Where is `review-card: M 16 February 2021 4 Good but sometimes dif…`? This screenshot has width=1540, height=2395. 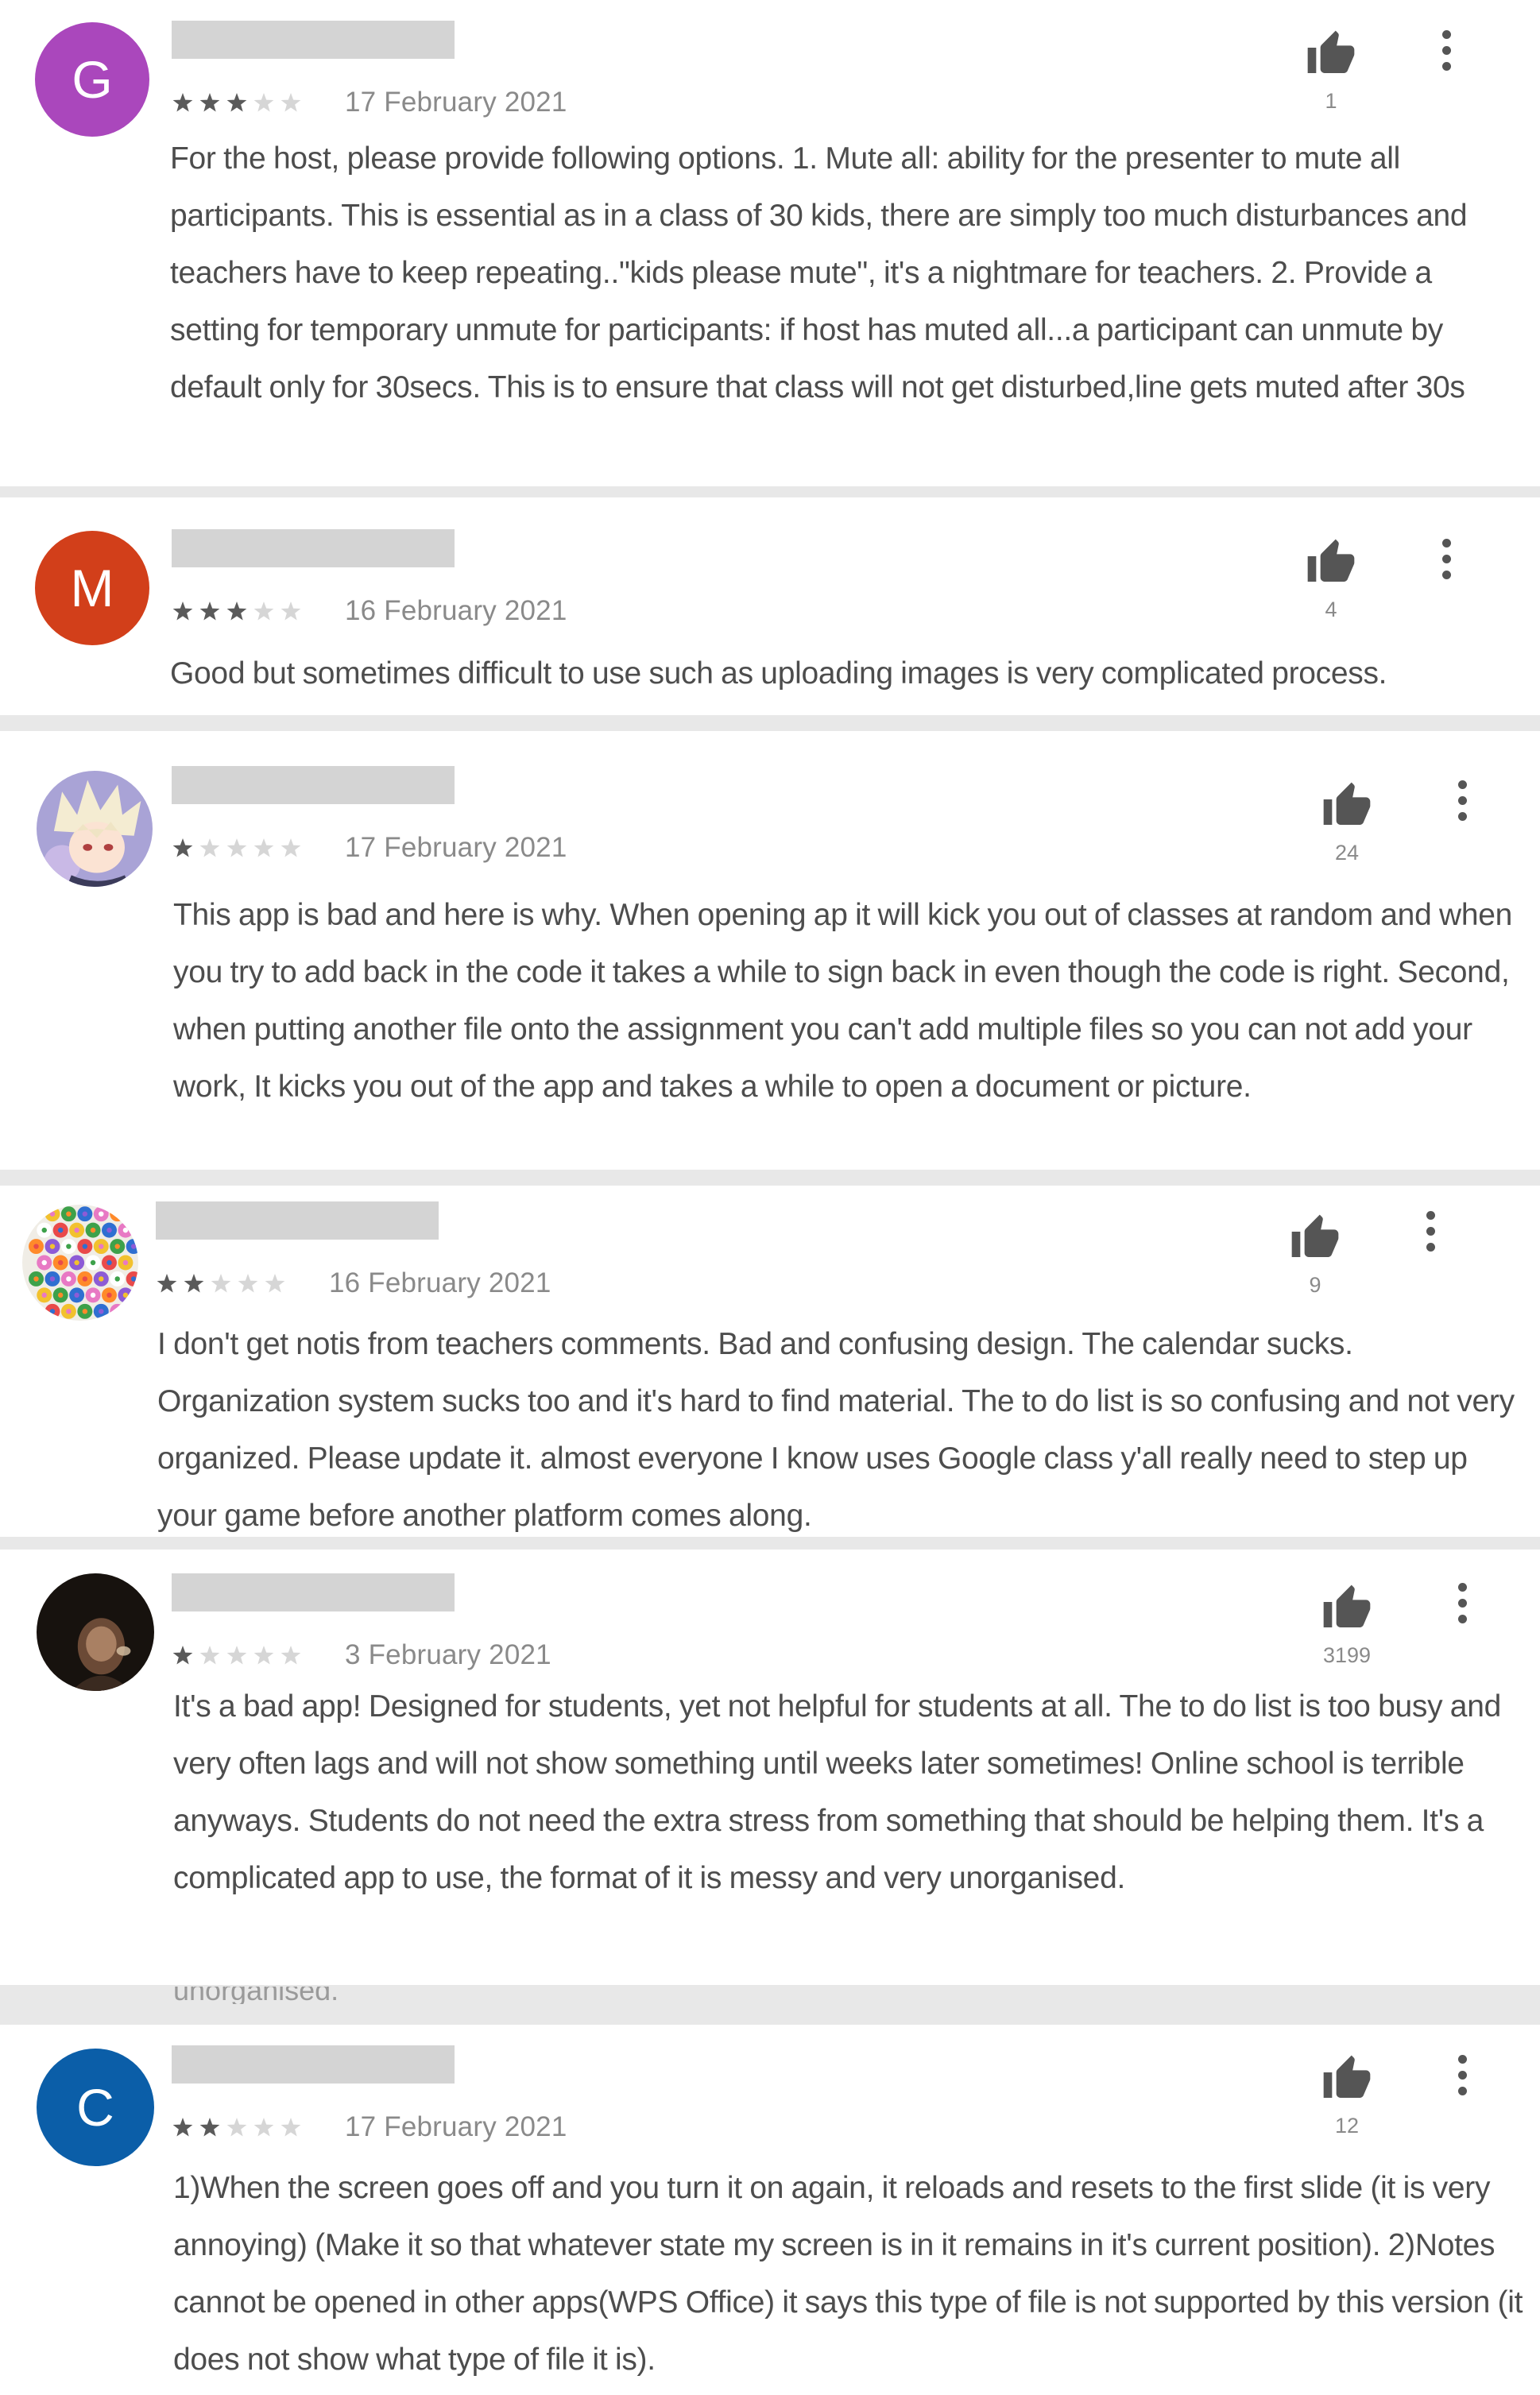 review-card: M 16 February 2021 4 Good but sometimes dif… is located at coordinates (770, 606).